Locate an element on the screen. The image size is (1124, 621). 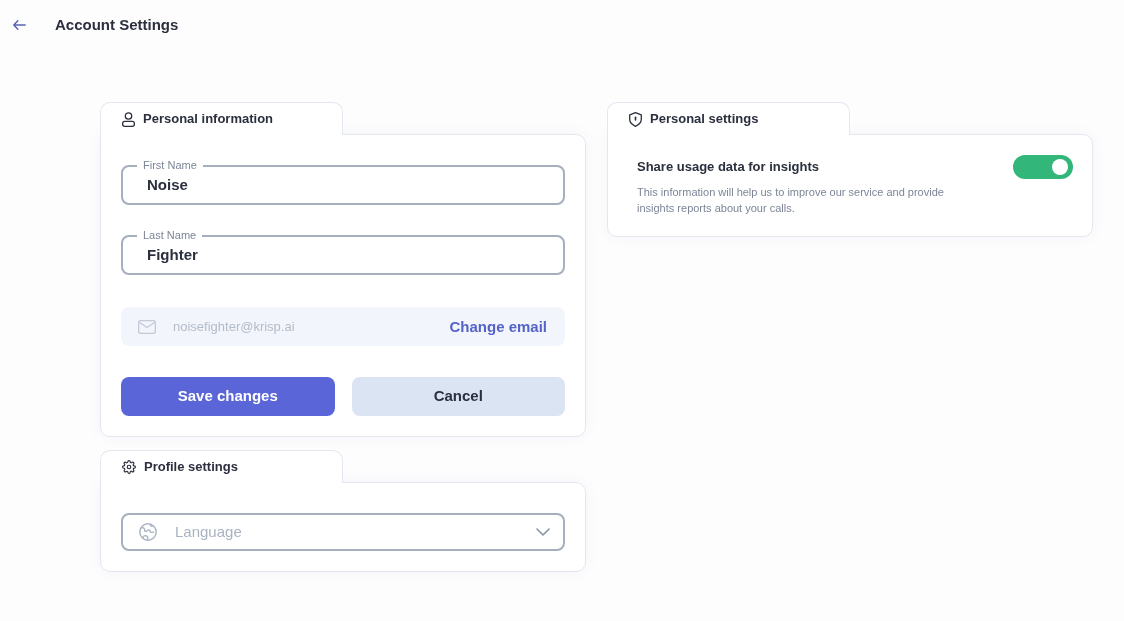
mail-icon is located at coordinates (147, 326).